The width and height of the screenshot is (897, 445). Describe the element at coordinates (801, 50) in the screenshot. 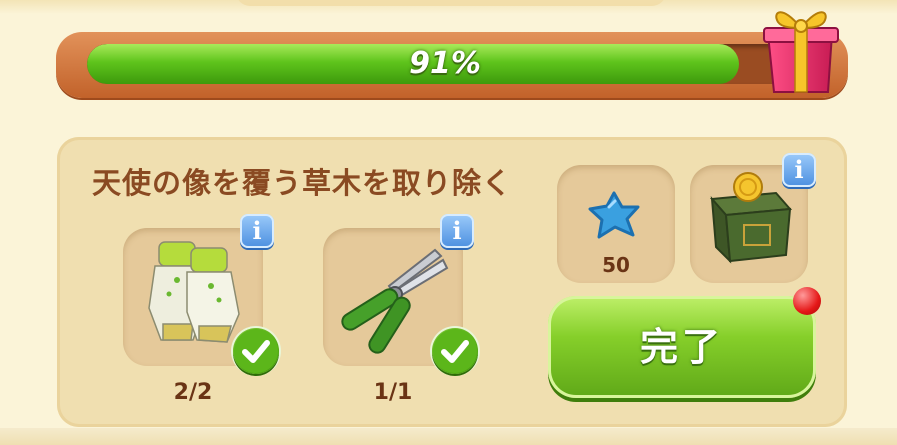

I see `gift-box-icon` at that location.